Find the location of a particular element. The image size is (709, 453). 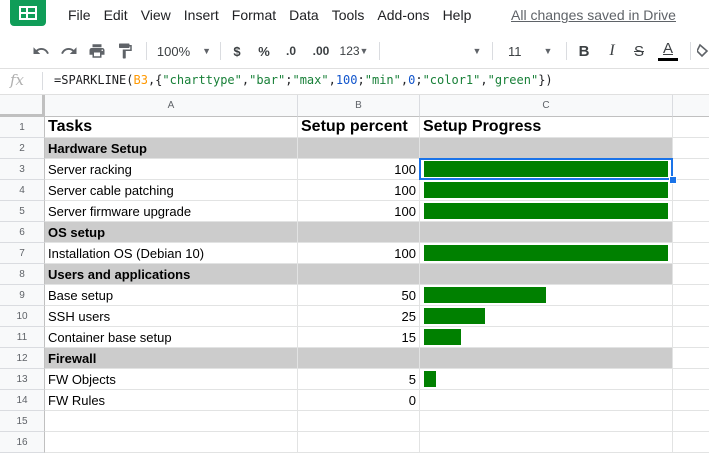

cell-a11: Container base setup is located at coordinates (171, 337).